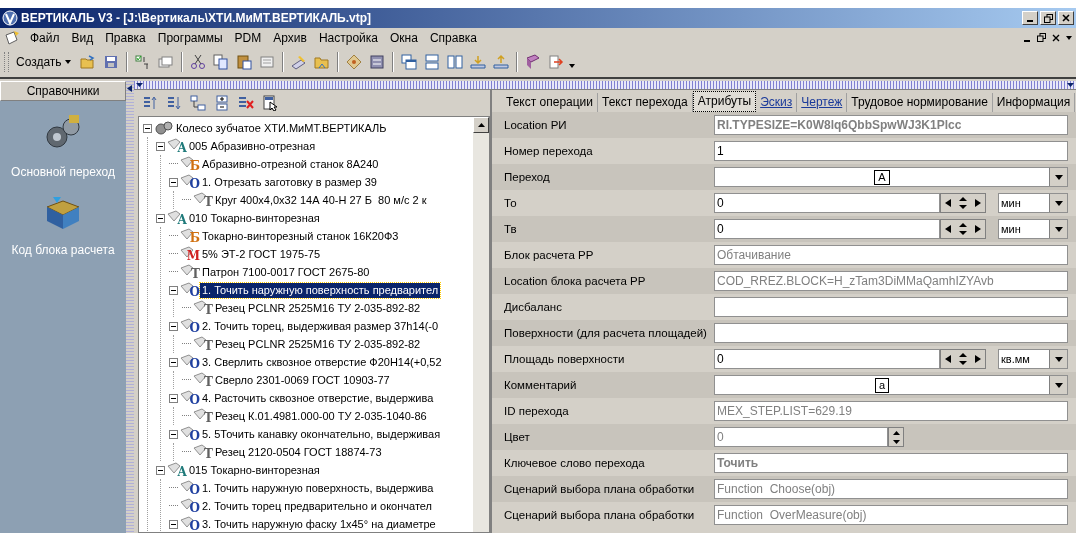  What do you see at coordinates (564, 359) in the screenshot?
I see `property-label: Площадь поверхности` at bounding box center [564, 359].